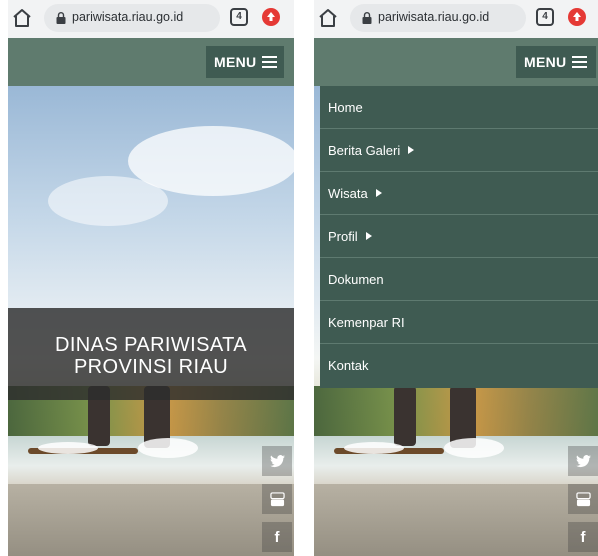  Describe the element at coordinates (459, 279) in the screenshot. I see `nav-item-dokumen: Dokumen` at that location.